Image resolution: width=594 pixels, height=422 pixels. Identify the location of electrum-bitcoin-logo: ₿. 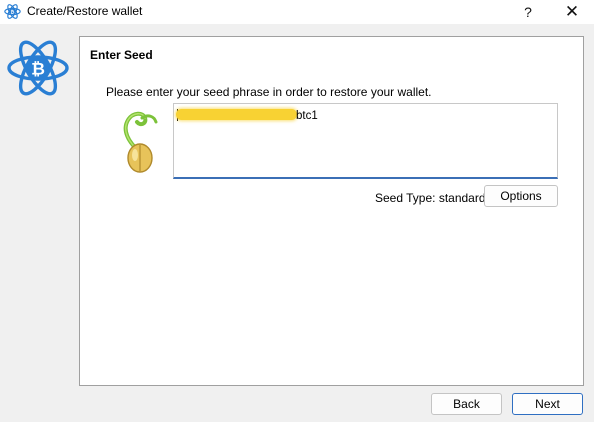
(38, 68).